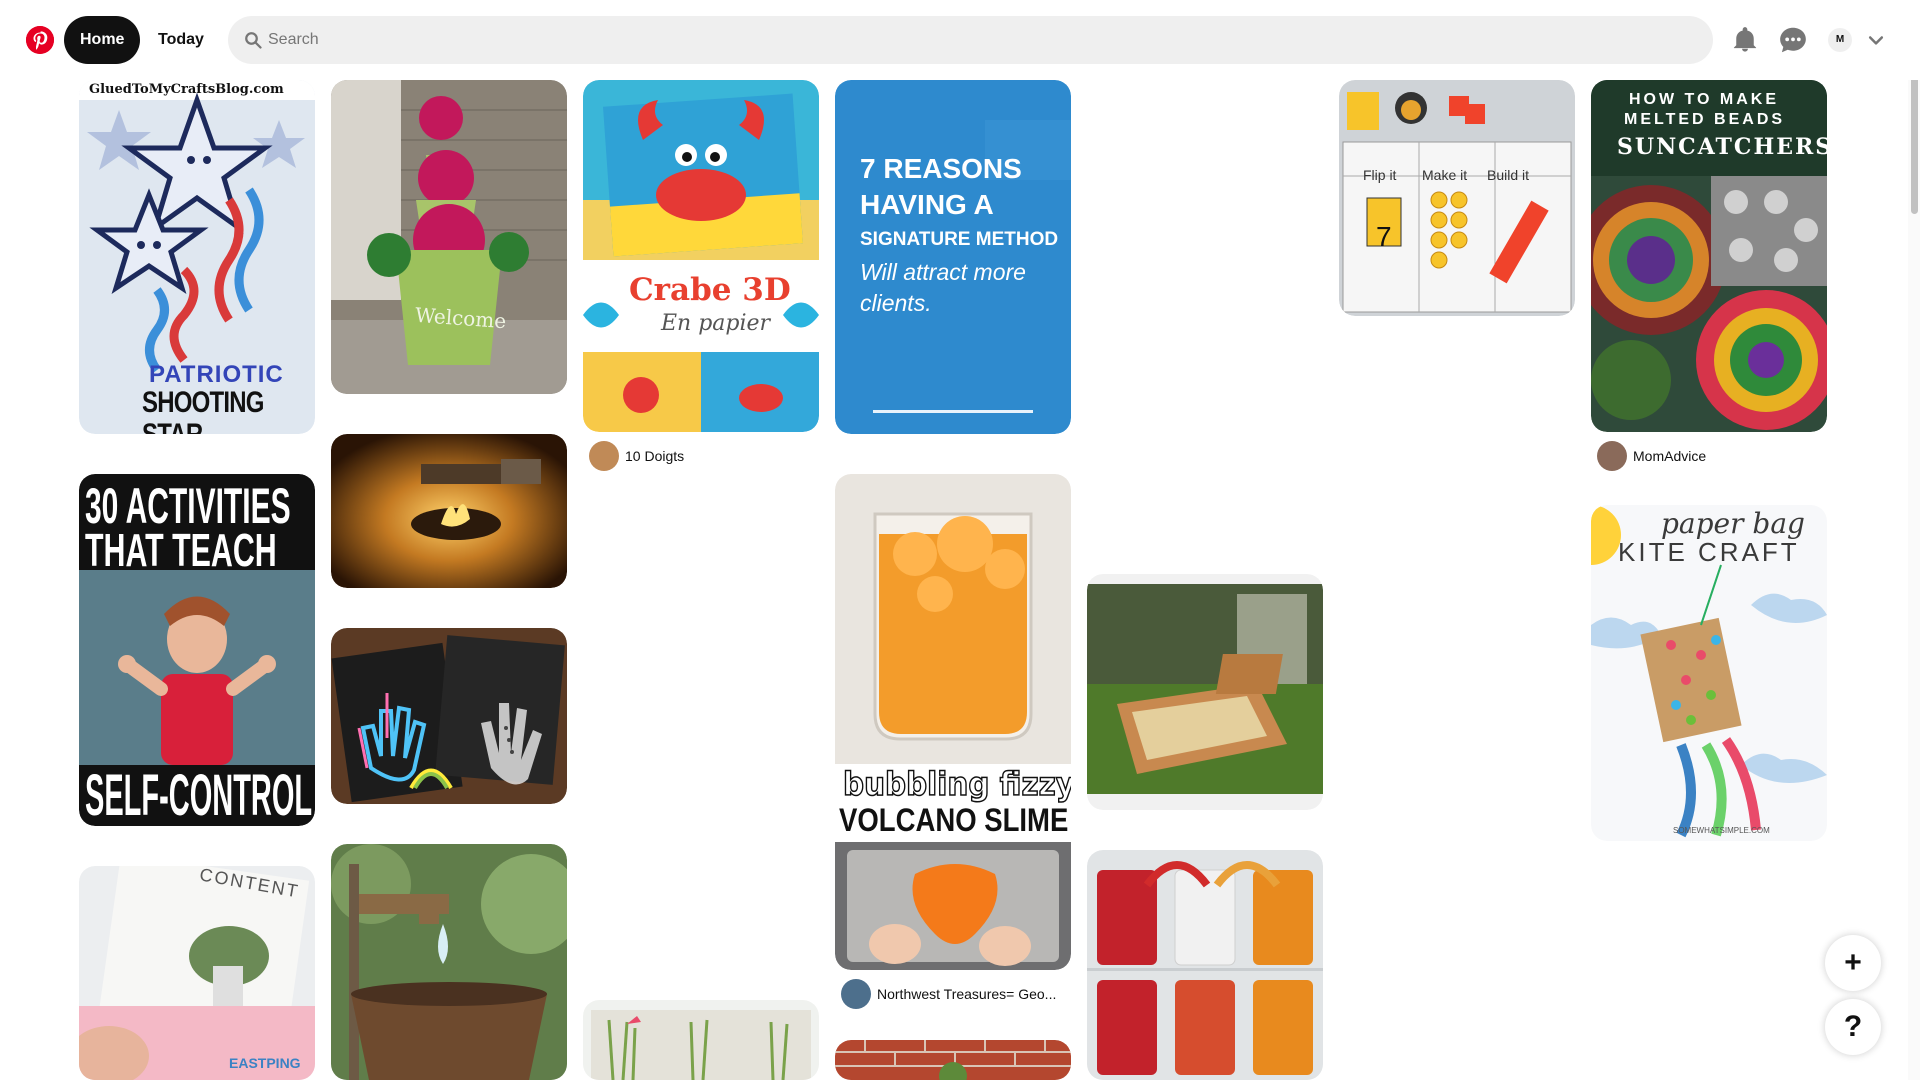  Describe the element at coordinates (941, 168) in the screenshot. I see `pin-title-line1: 7 REASONS` at that location.